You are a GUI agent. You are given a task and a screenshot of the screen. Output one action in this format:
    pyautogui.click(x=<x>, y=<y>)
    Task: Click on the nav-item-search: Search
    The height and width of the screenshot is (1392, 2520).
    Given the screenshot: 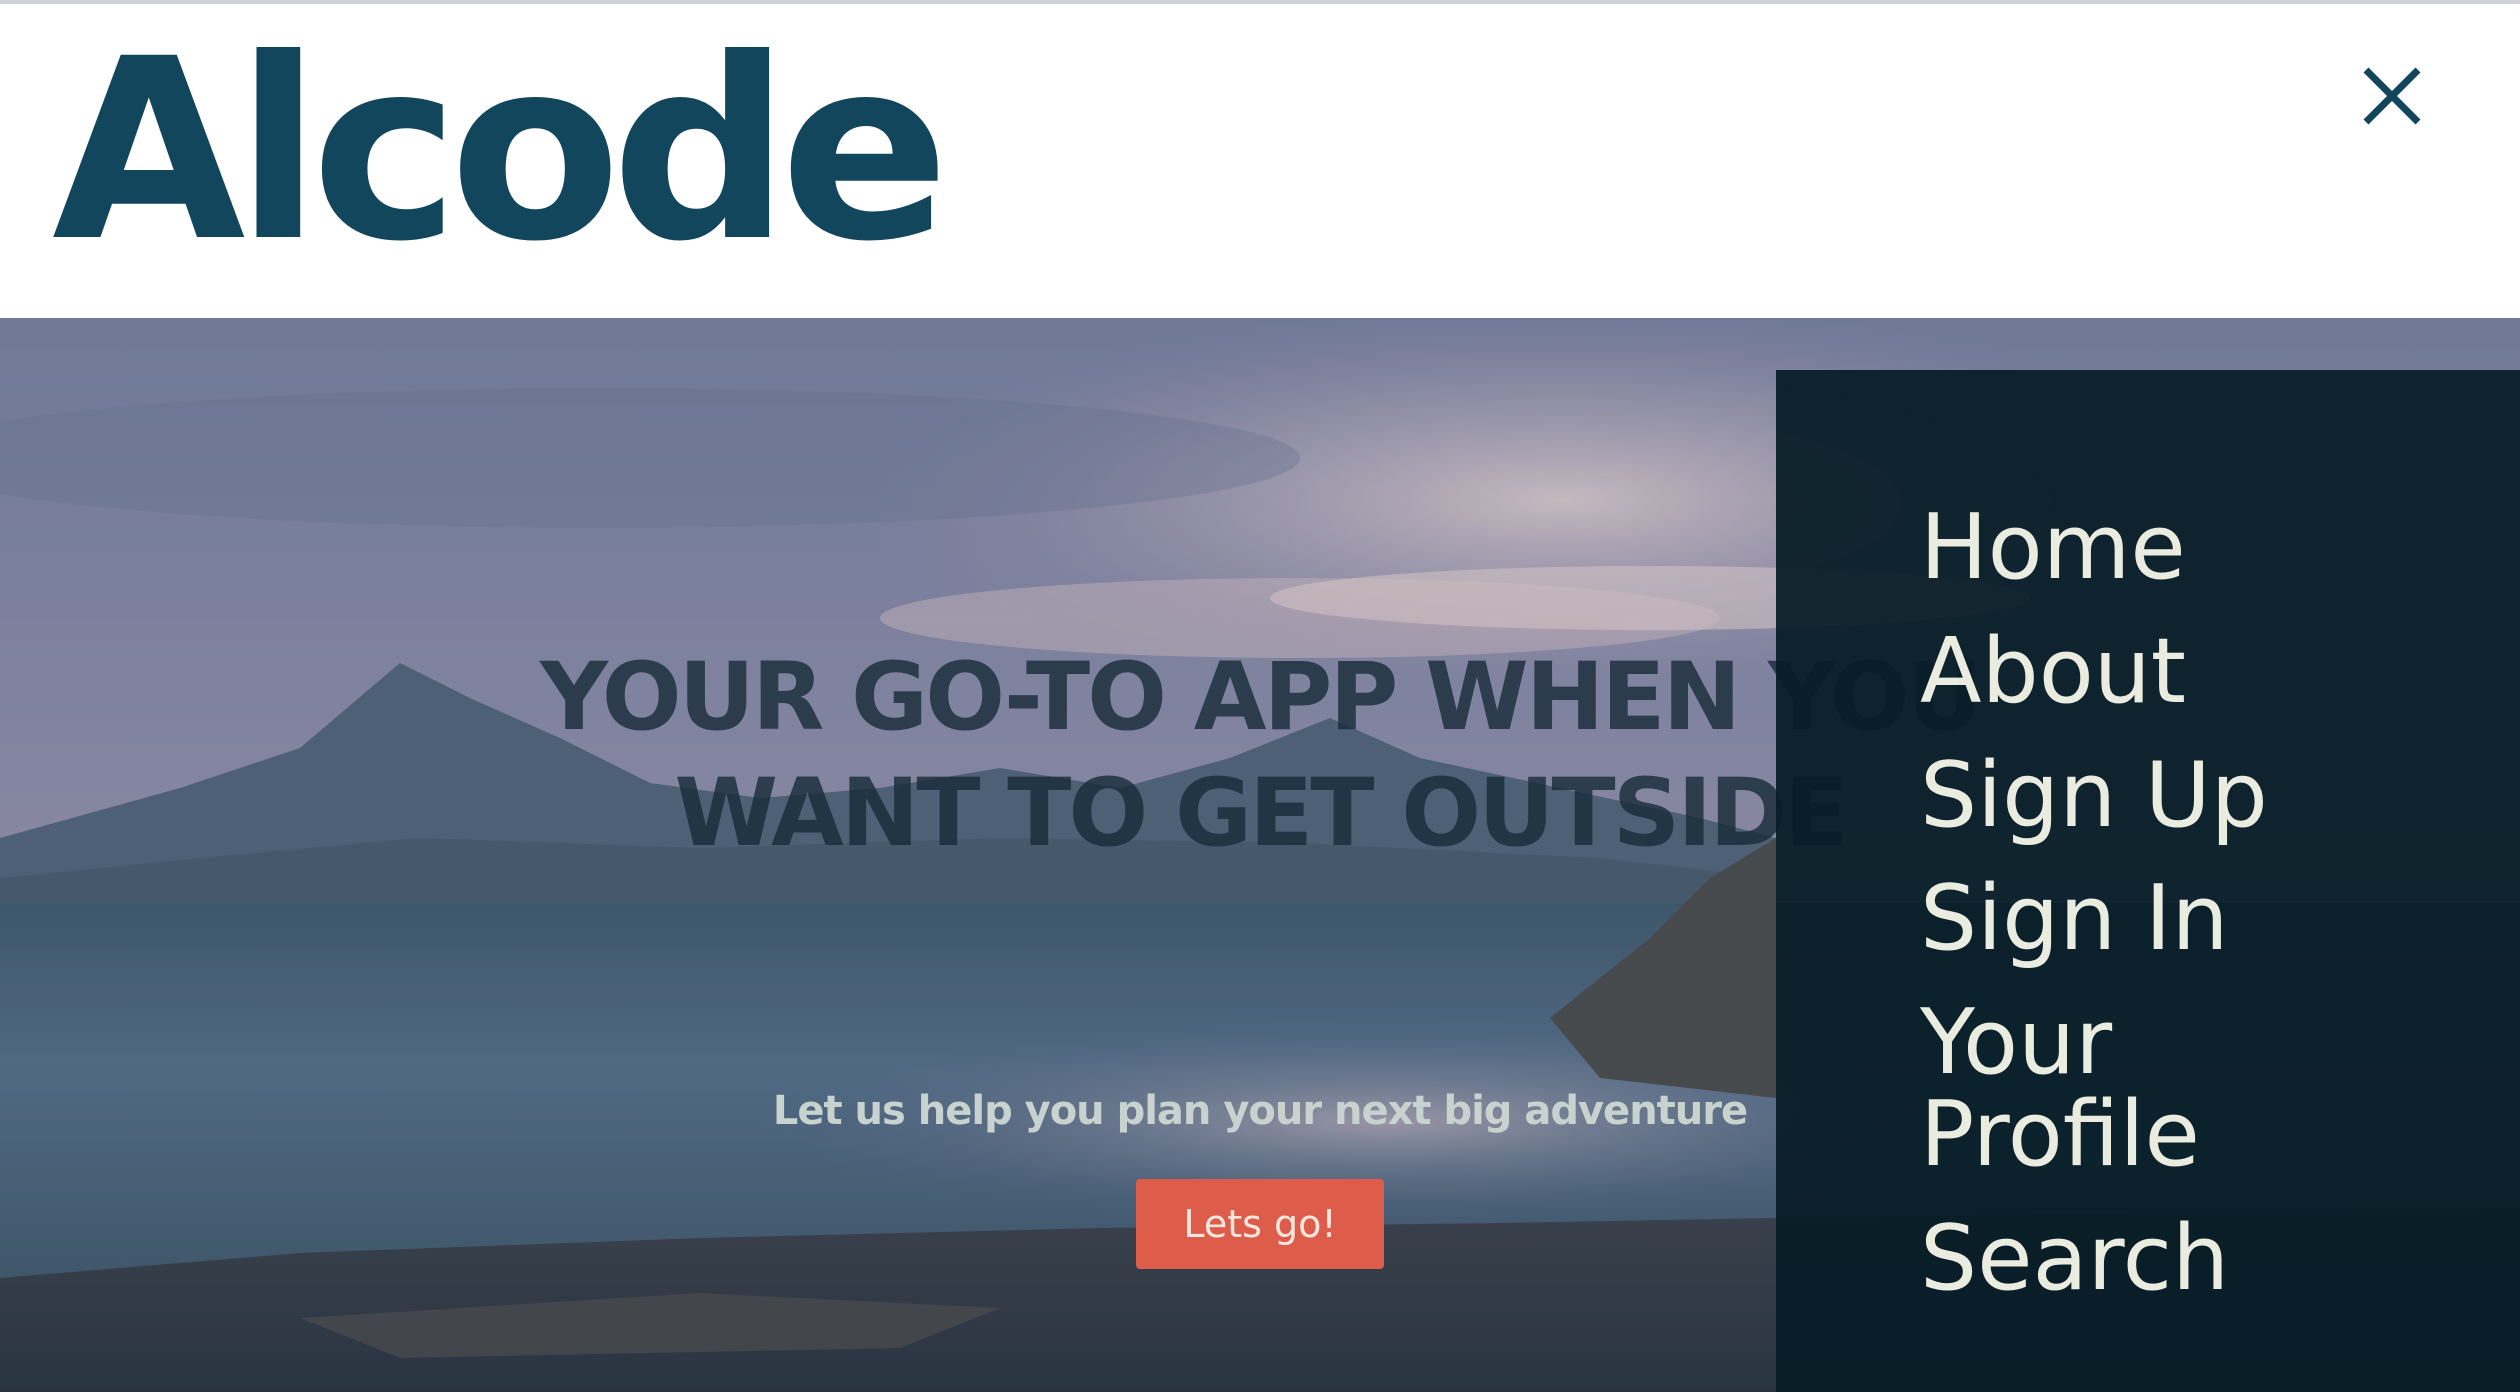 What is the action you would take?
    pyautogui.click(x=2074, y=1259)
    